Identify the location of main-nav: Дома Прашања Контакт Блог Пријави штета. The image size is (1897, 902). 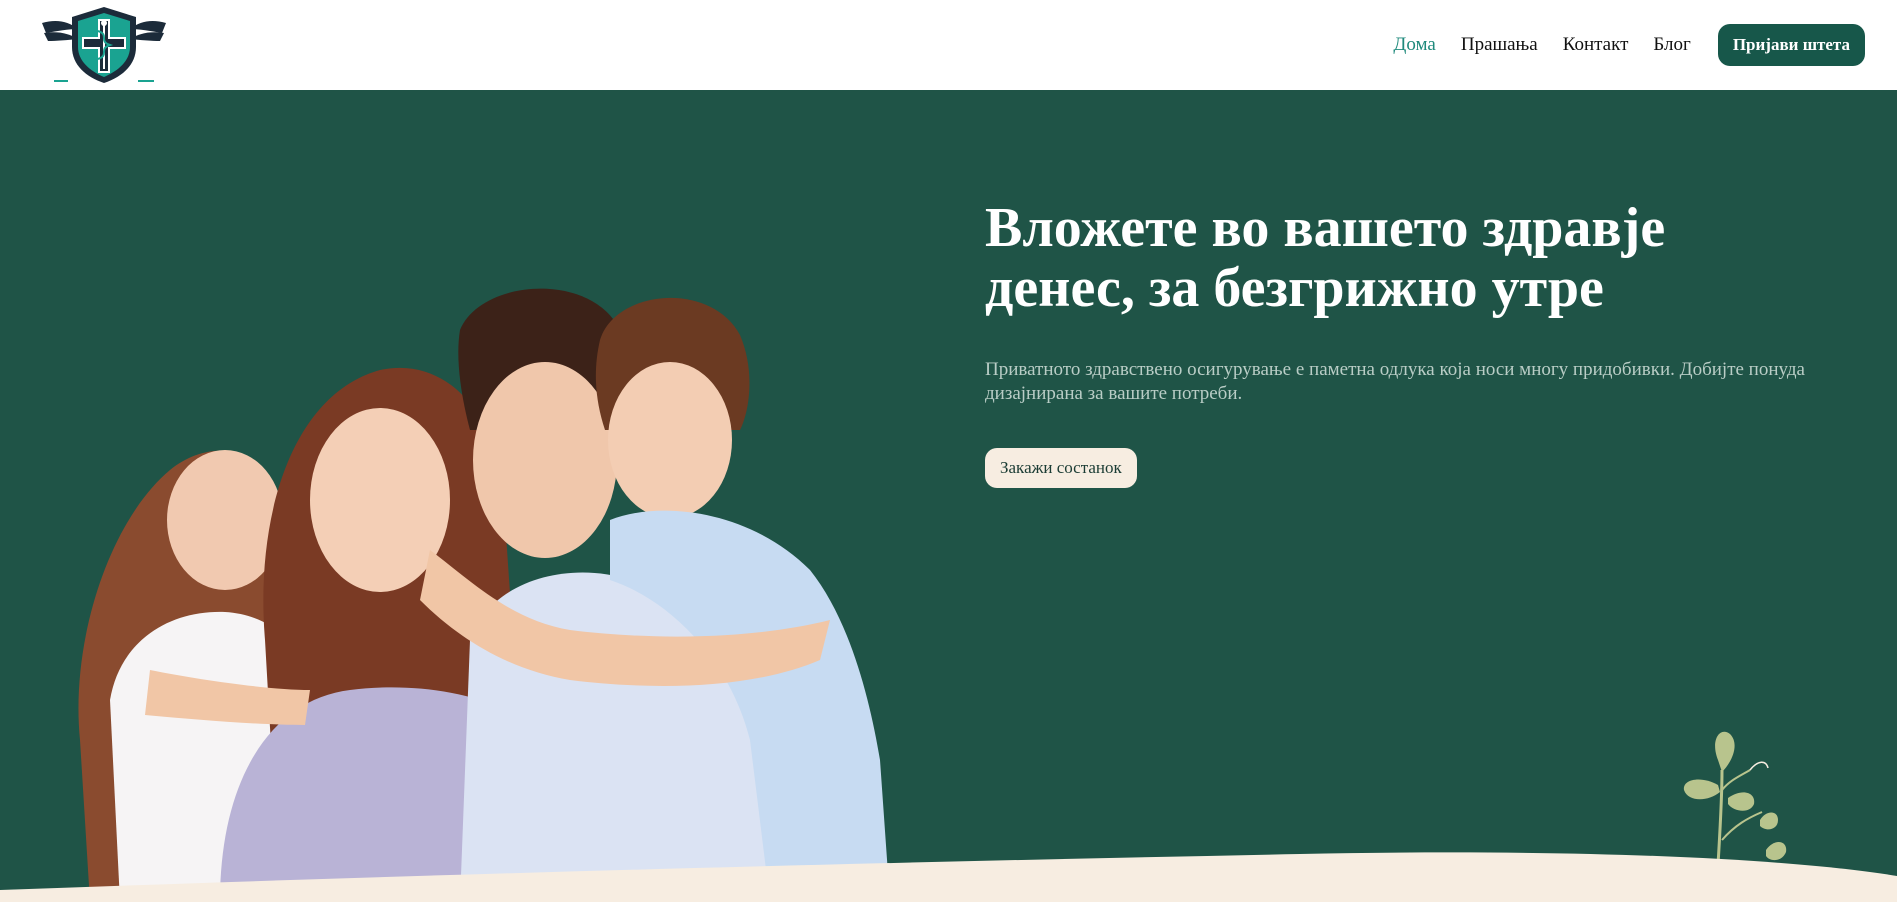
(1629, 45).